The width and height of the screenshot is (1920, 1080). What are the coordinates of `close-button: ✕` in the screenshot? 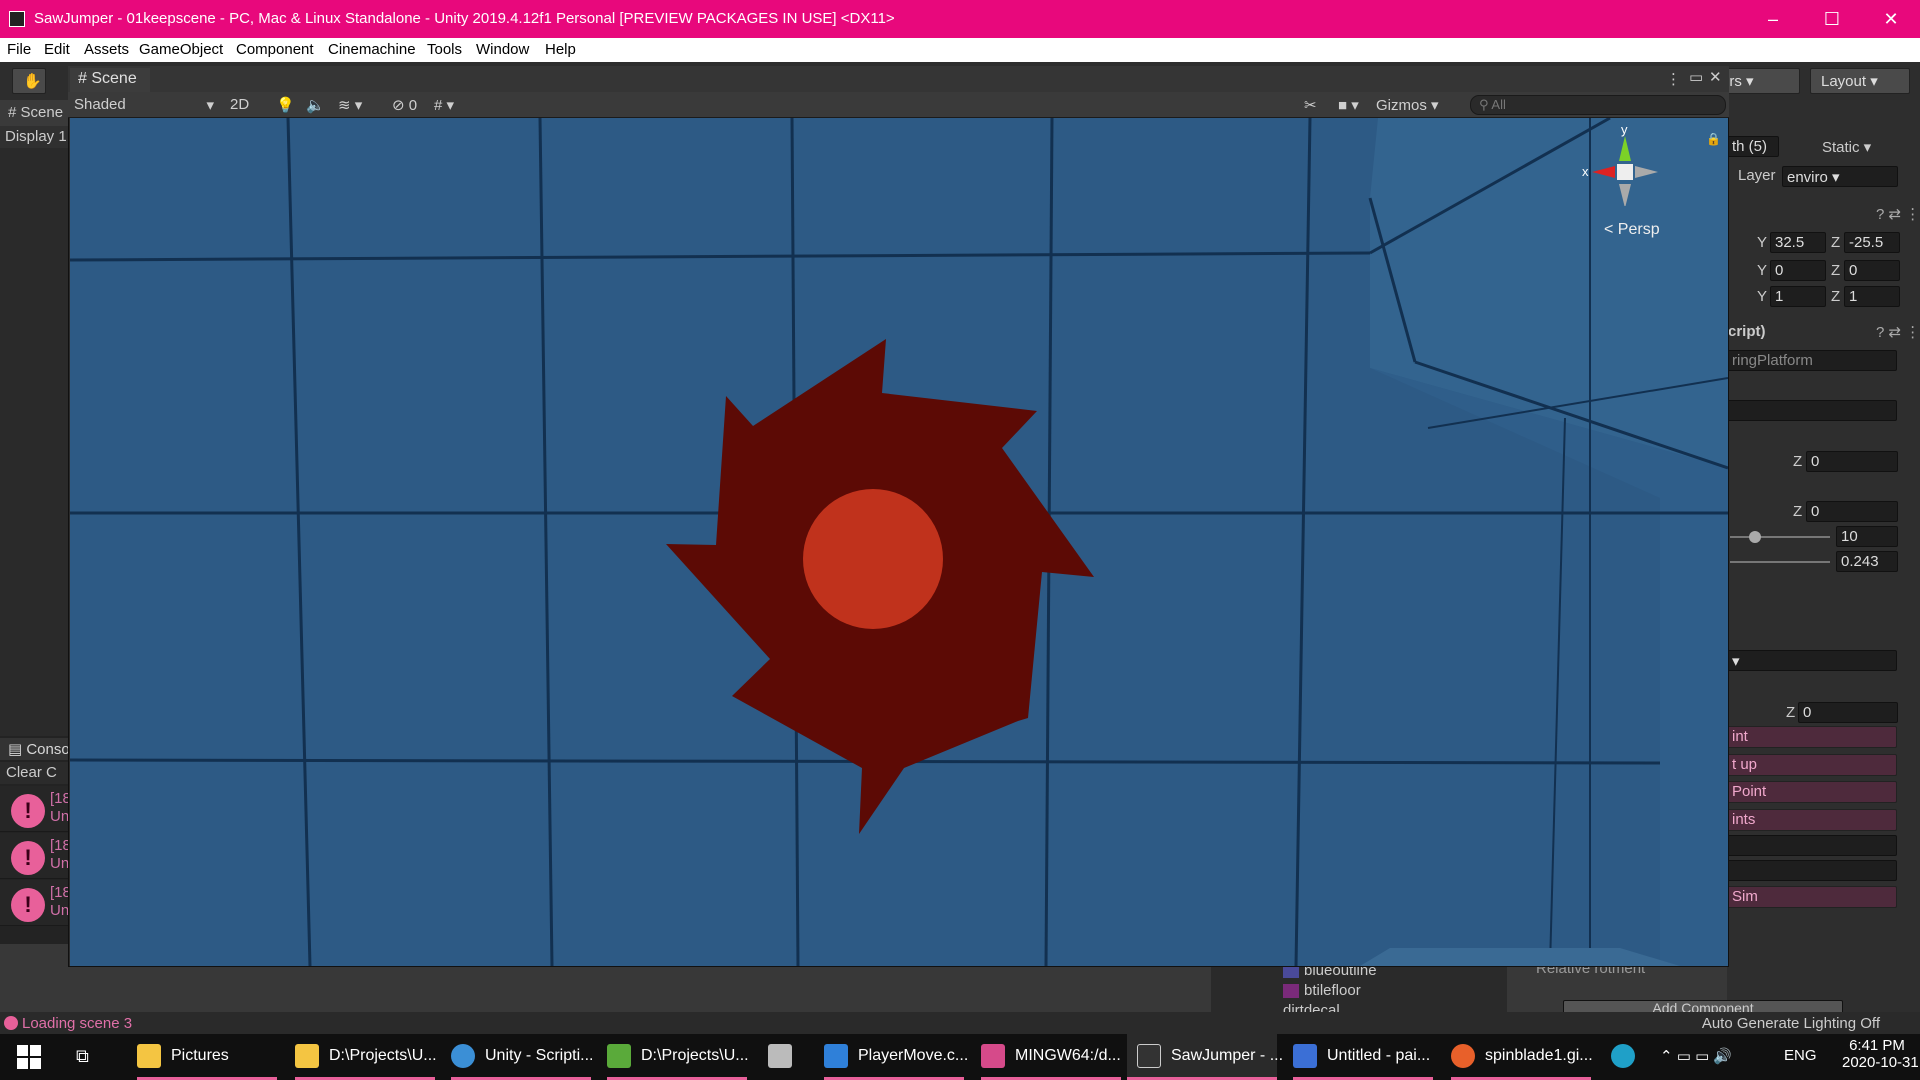 It's located at (1891, 19).